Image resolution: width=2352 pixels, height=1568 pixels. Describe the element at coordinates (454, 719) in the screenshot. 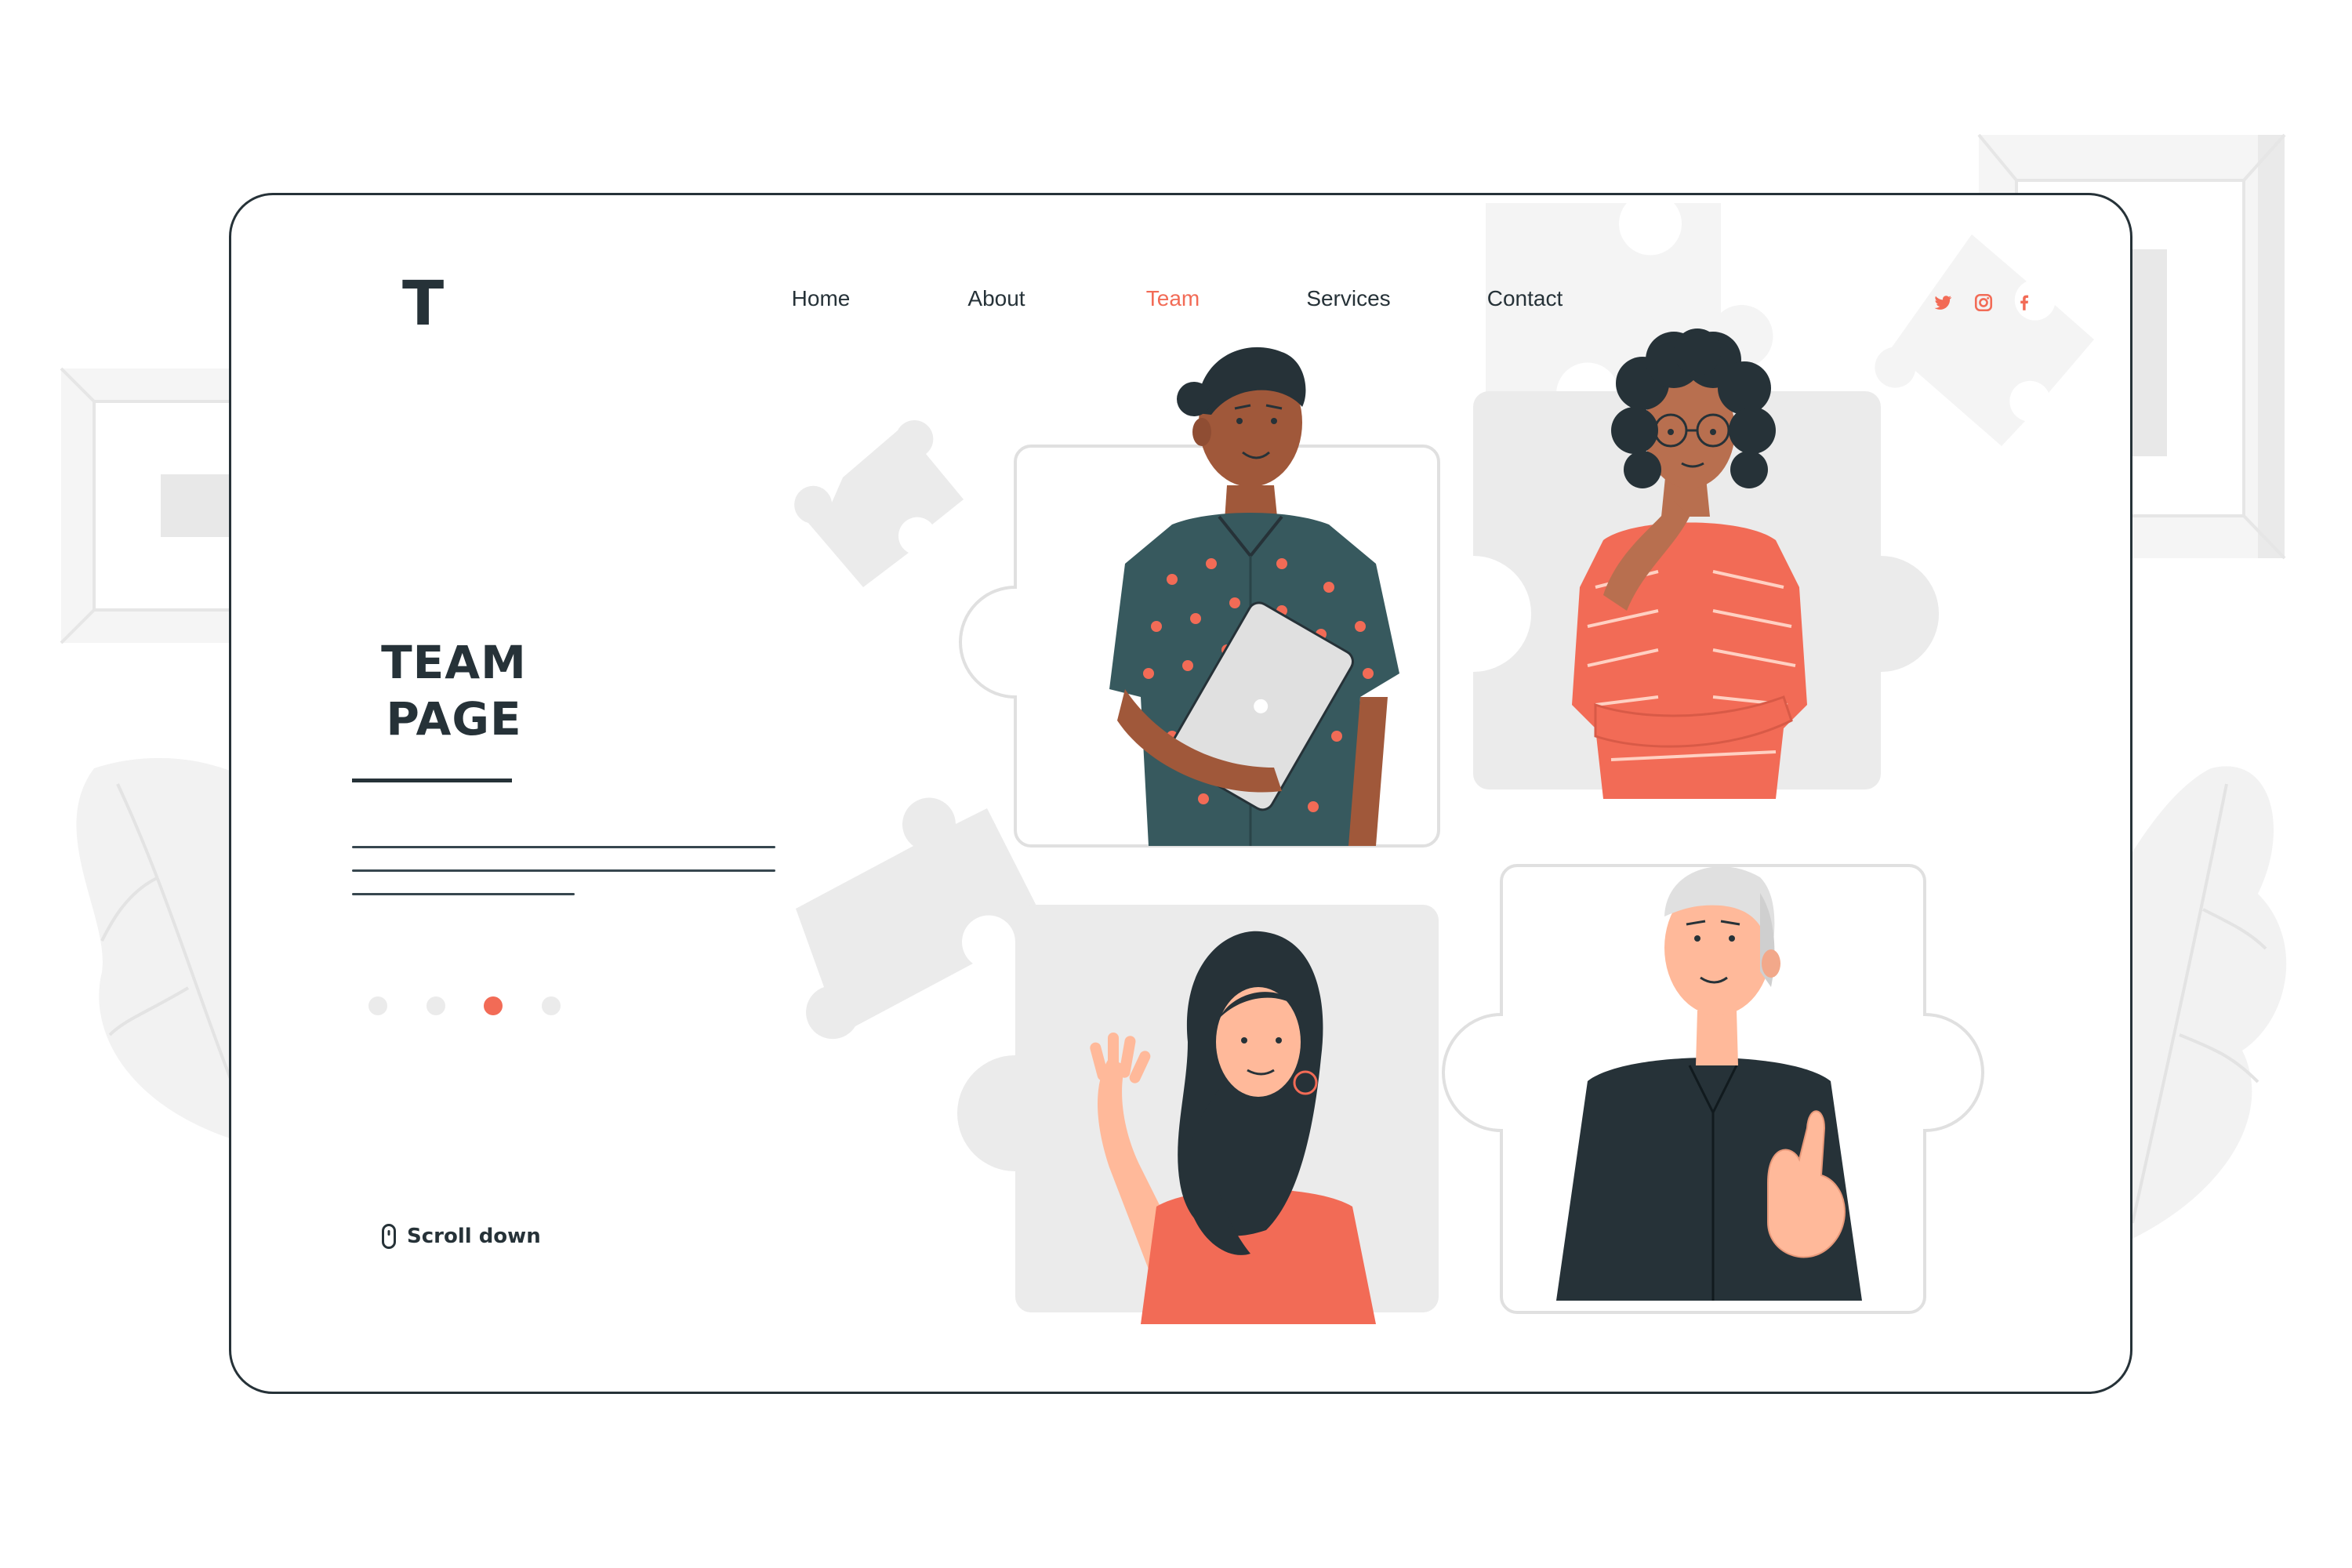

I see `page-title-line2: PAGE` at that location.